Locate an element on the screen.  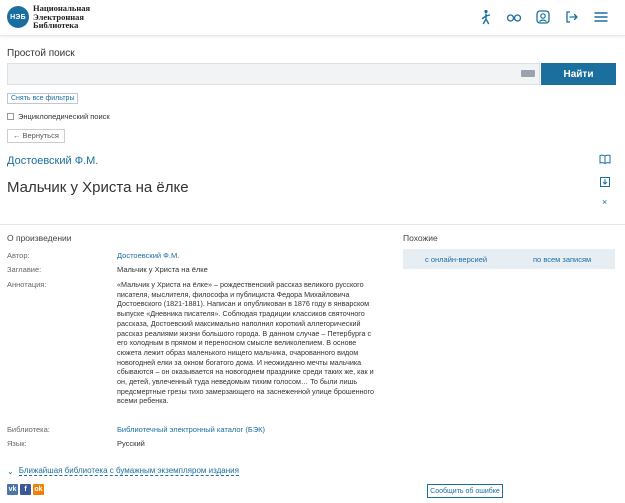
encyclopedic-label: Энциклопедический поиск is located at coordinates (64, 116).